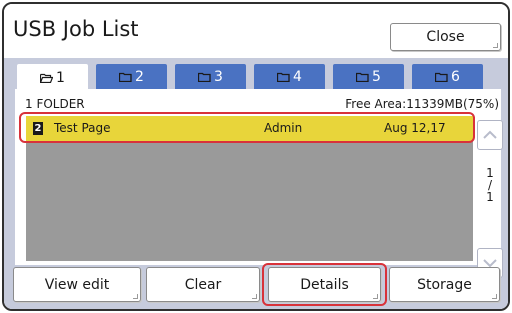 Image resolution: width=512 pixels, height=313 pixels. What do you see at coordinates (490, 197) in the screenshot?
I see `page-total: 1` at bounding box center [490, 197].